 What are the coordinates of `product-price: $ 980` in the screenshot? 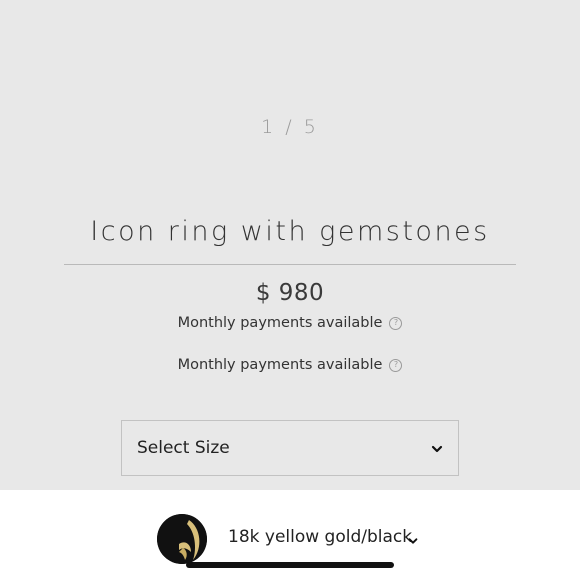 It's located at (290, 293).